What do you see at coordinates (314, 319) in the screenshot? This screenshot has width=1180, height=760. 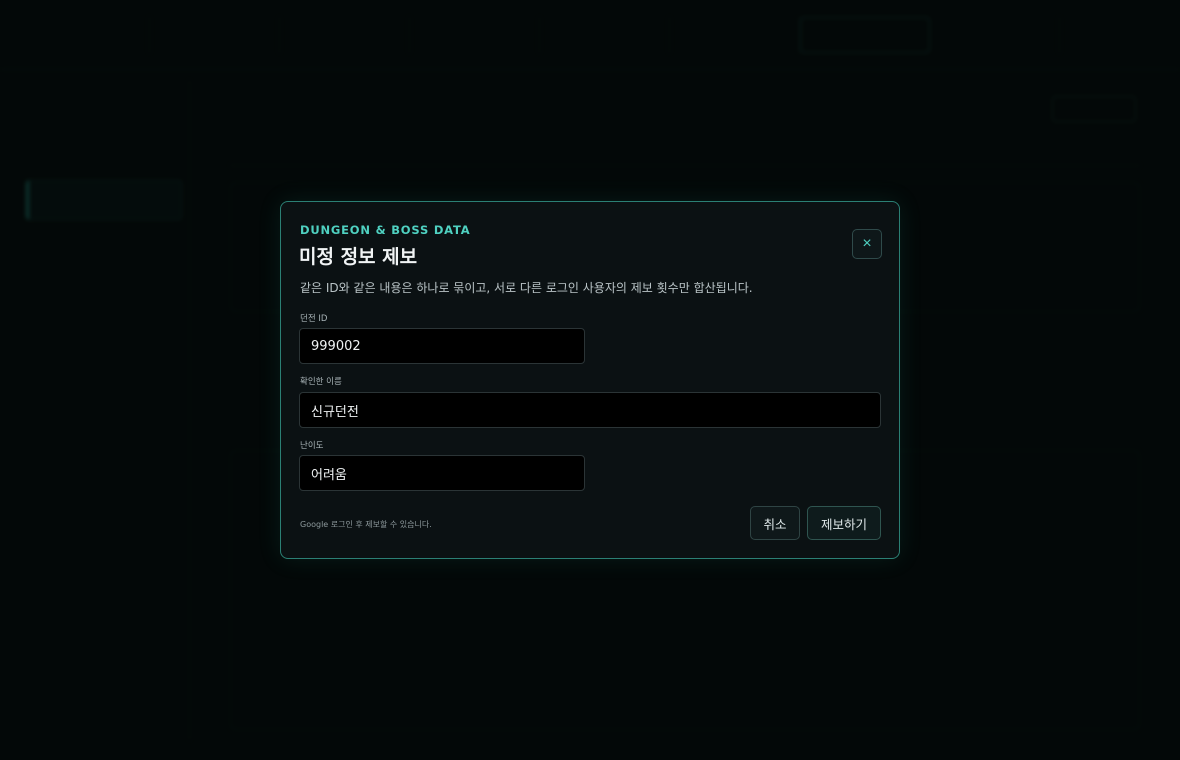 I see `dungeon-id-label: 던전 ID` at bounding box center [314, 319].